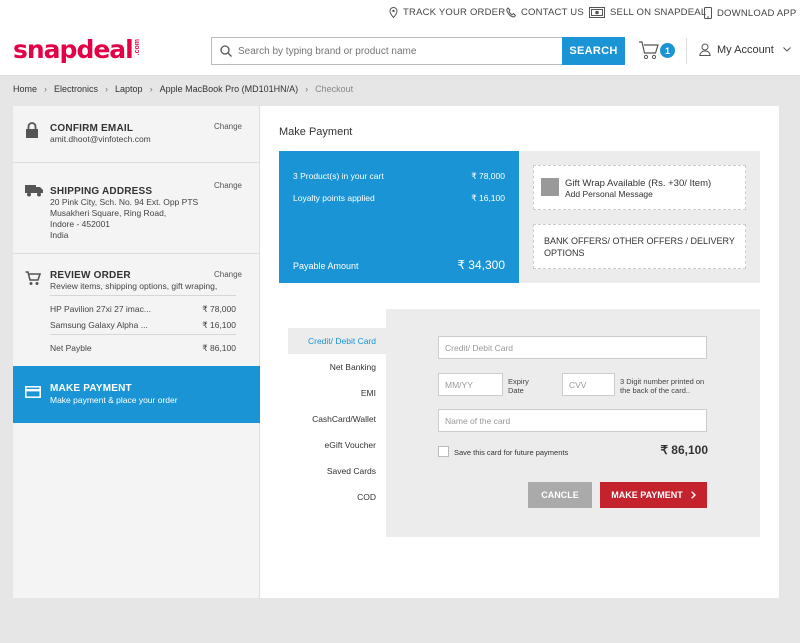 The image size is (800, 643). Describe the element at coordinates (399, 198) in the screenshot. I see `summary-row: Loyalty points applied ₹ 16,100` at that location.